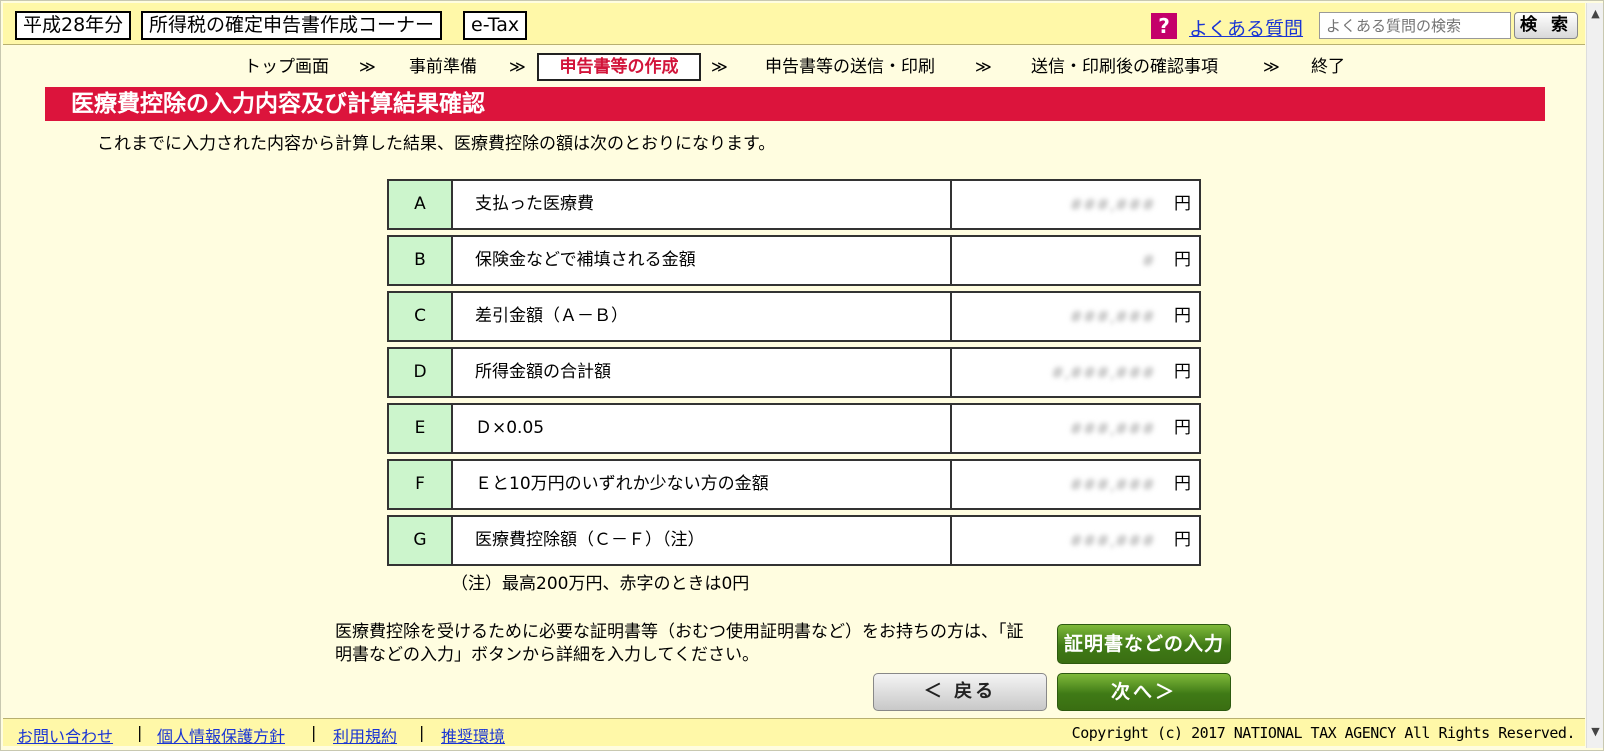 This screenshot has height=751, width=1604. I want to click on row-value-cell: # 円, so click(1074, 260).